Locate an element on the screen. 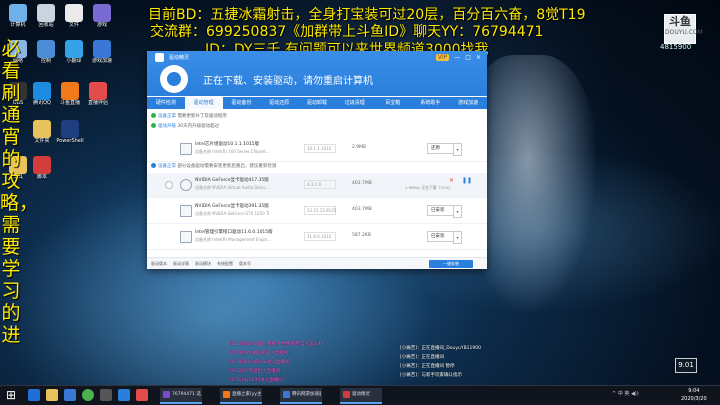 This screenshot has width=720, height=405. pause-icon: ❚❚ is located at coordinates (467, 180).